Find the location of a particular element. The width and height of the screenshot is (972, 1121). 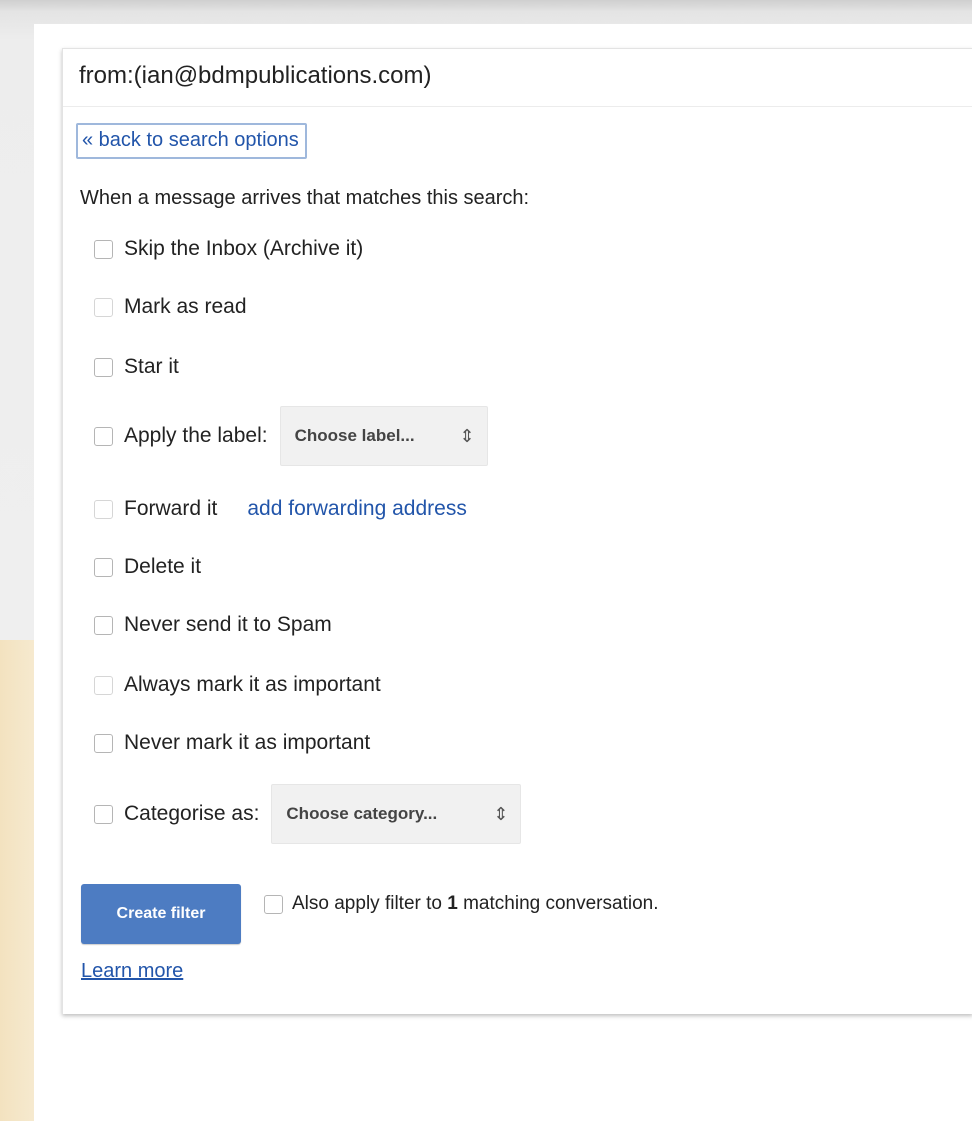

option-star-it: Star it is located at coordinates (136, 367).